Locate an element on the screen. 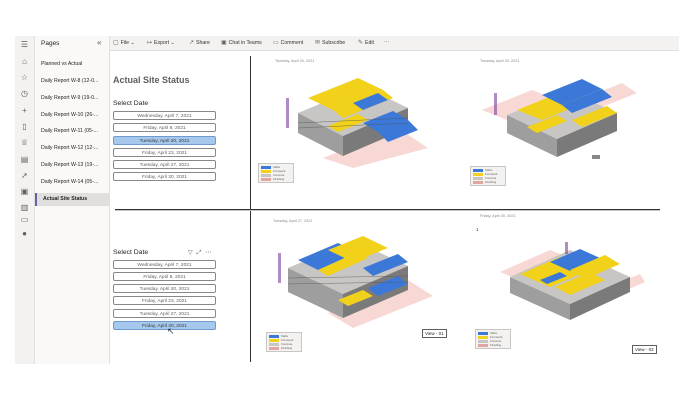  bim-model-bottom-right is located at coordinates (570, 282).